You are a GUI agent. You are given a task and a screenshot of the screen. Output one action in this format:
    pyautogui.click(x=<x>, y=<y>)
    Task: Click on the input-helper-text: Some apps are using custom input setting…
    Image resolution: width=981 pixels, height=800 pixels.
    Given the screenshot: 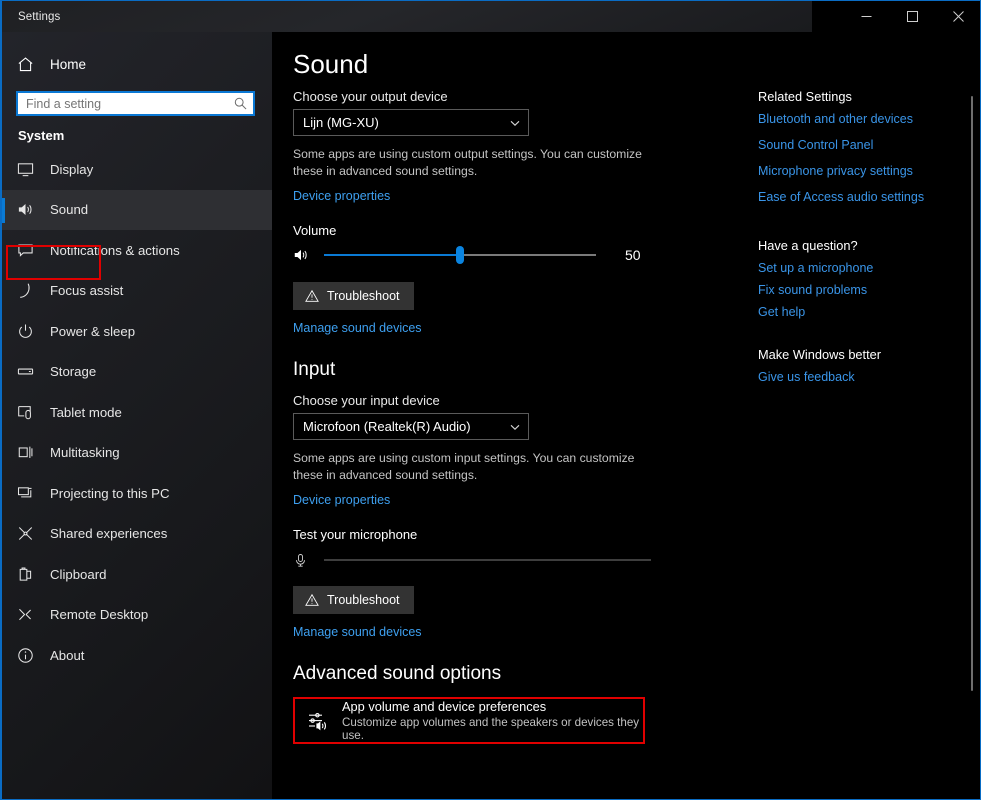 What is the action you would take?
    pyautogui.click(x=464, y=466)
    